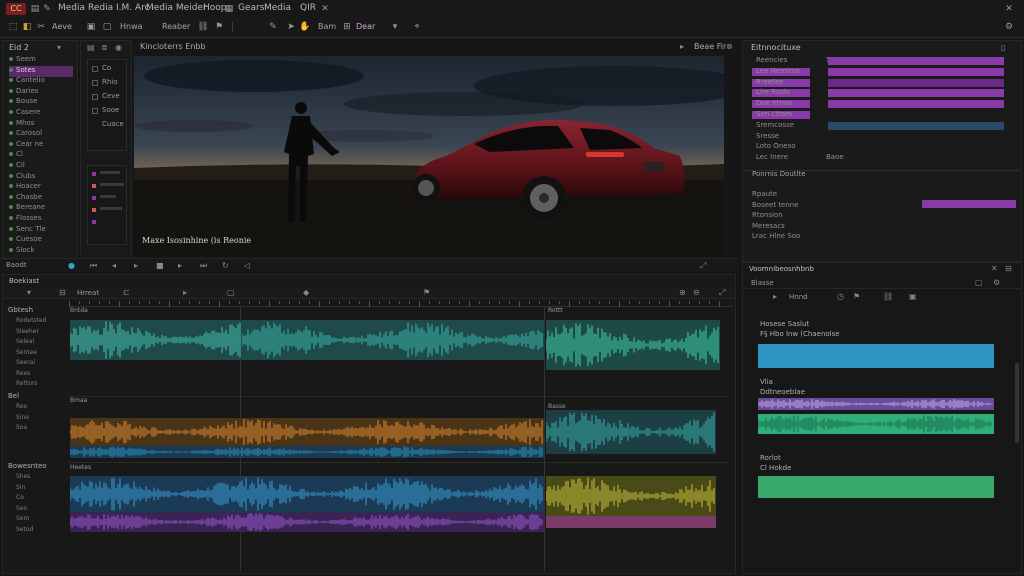 The image size is (1024, 576). I want to click on flag-icon: ⚑, so click(219, 27).